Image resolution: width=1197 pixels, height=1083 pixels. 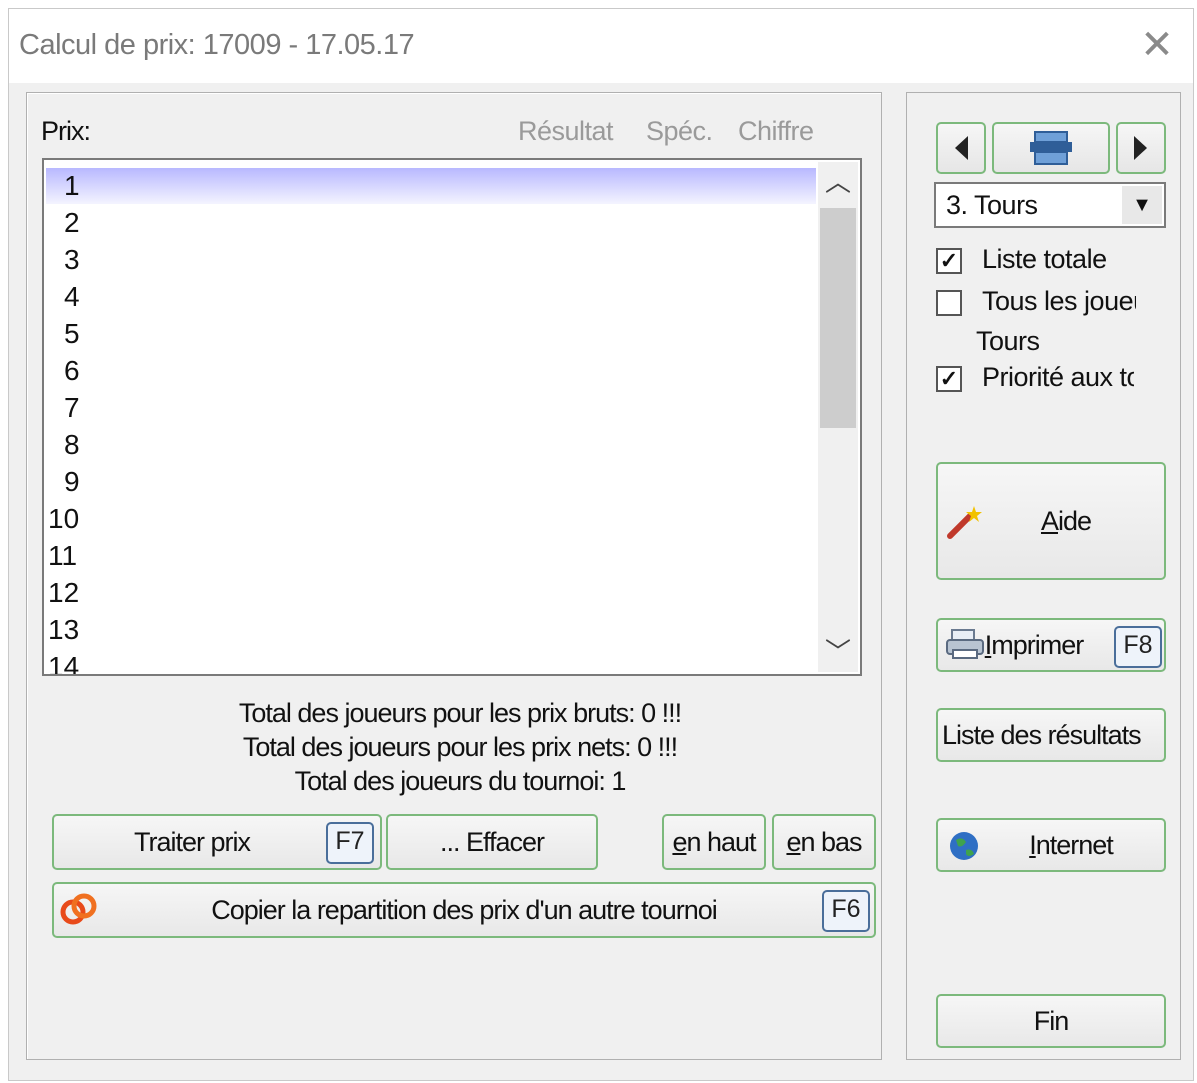 I want to click on vertical-scrollbar: ︿ ﹀, so click(x=838, y=417).